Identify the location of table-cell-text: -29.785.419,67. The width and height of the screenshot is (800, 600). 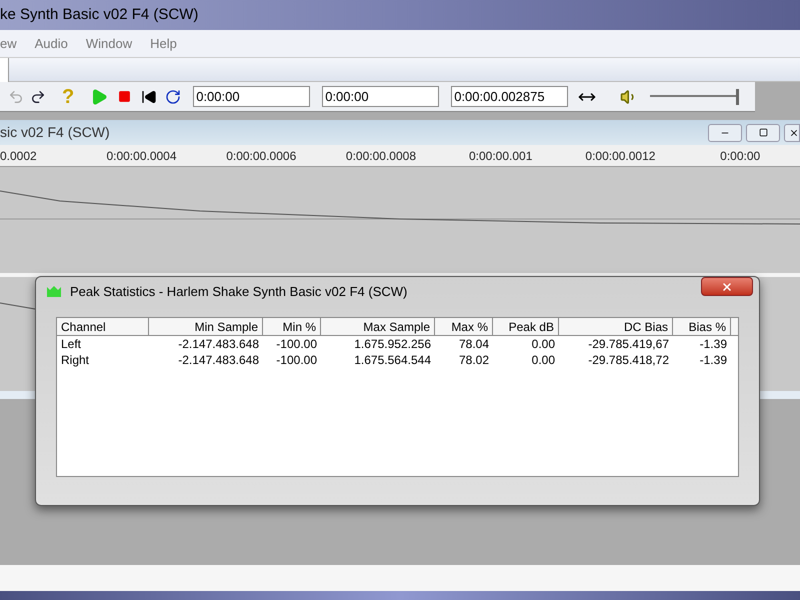
(628, 344).